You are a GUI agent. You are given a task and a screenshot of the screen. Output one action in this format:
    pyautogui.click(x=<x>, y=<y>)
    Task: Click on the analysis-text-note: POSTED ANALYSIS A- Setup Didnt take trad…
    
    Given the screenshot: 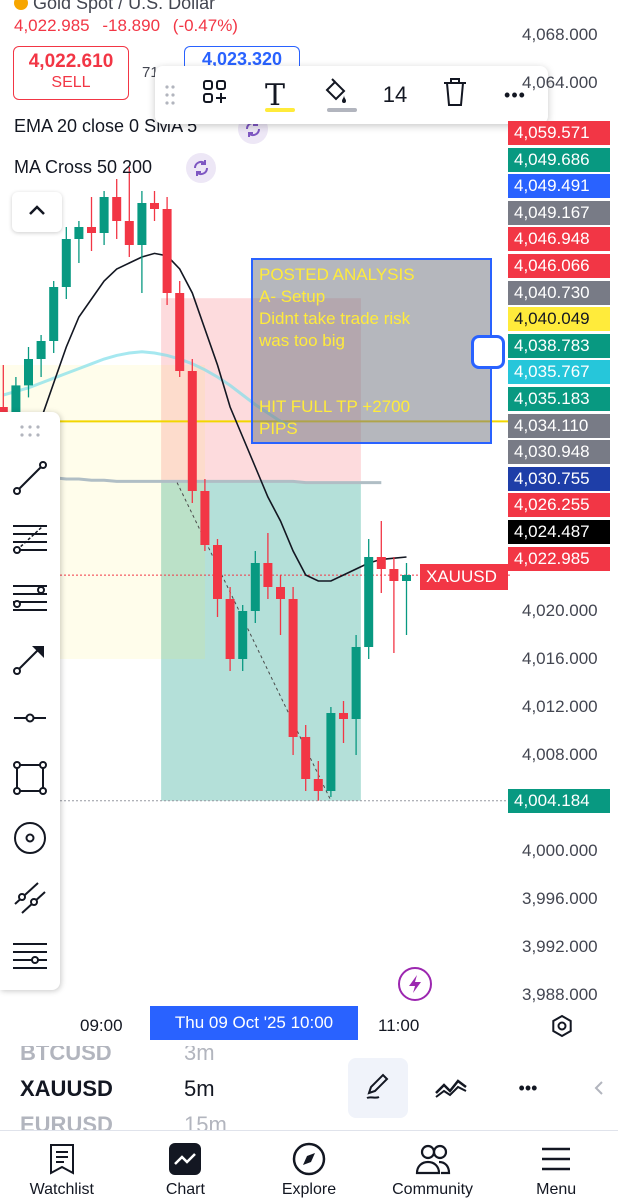 What is the action you would take?
    pyautogui.click(x=371, y=351)
    